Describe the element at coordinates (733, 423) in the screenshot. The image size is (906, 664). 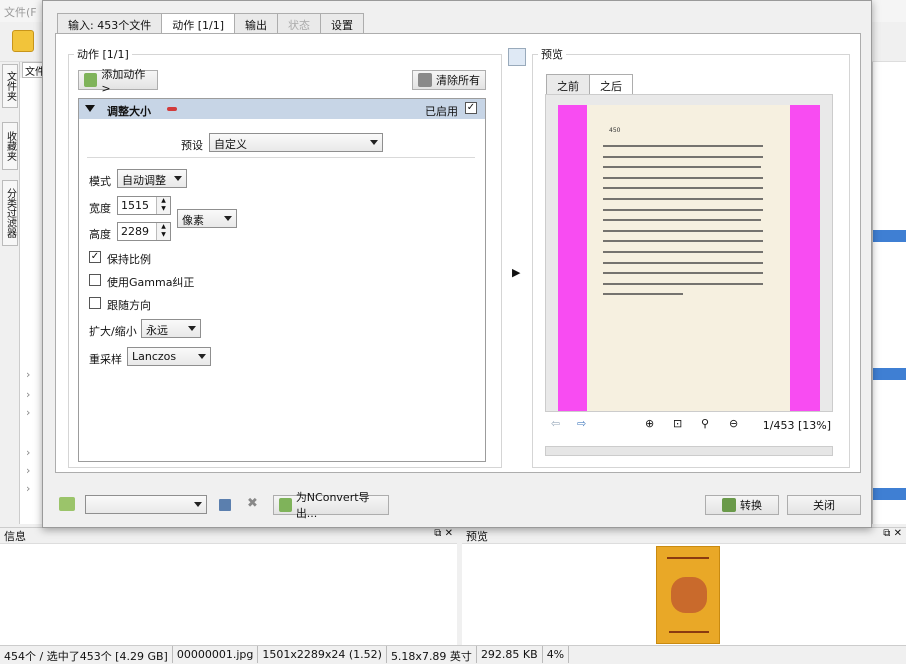
I see `zoom-out-icon: ⊖` at that location.